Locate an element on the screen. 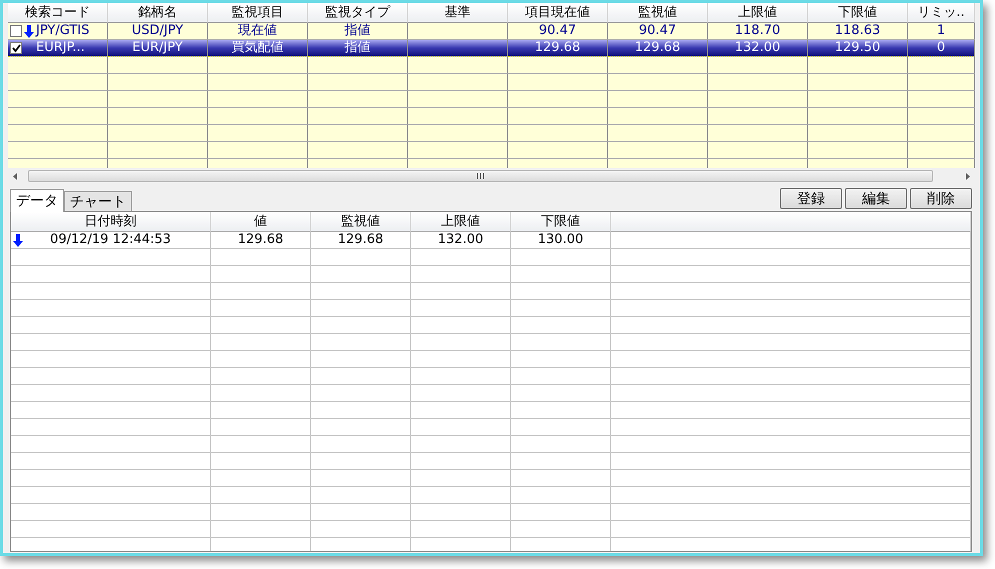  scroll-right-icon is located at coordinates (968, 176).